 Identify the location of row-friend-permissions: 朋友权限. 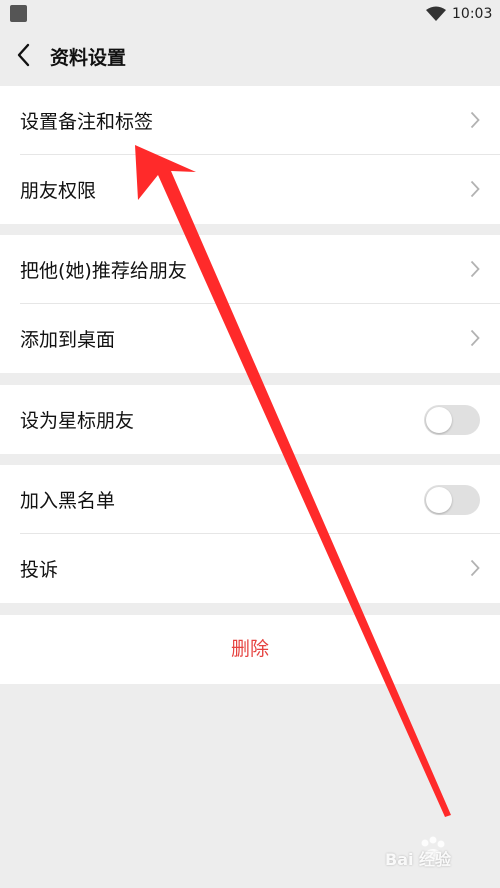
(250, 189).